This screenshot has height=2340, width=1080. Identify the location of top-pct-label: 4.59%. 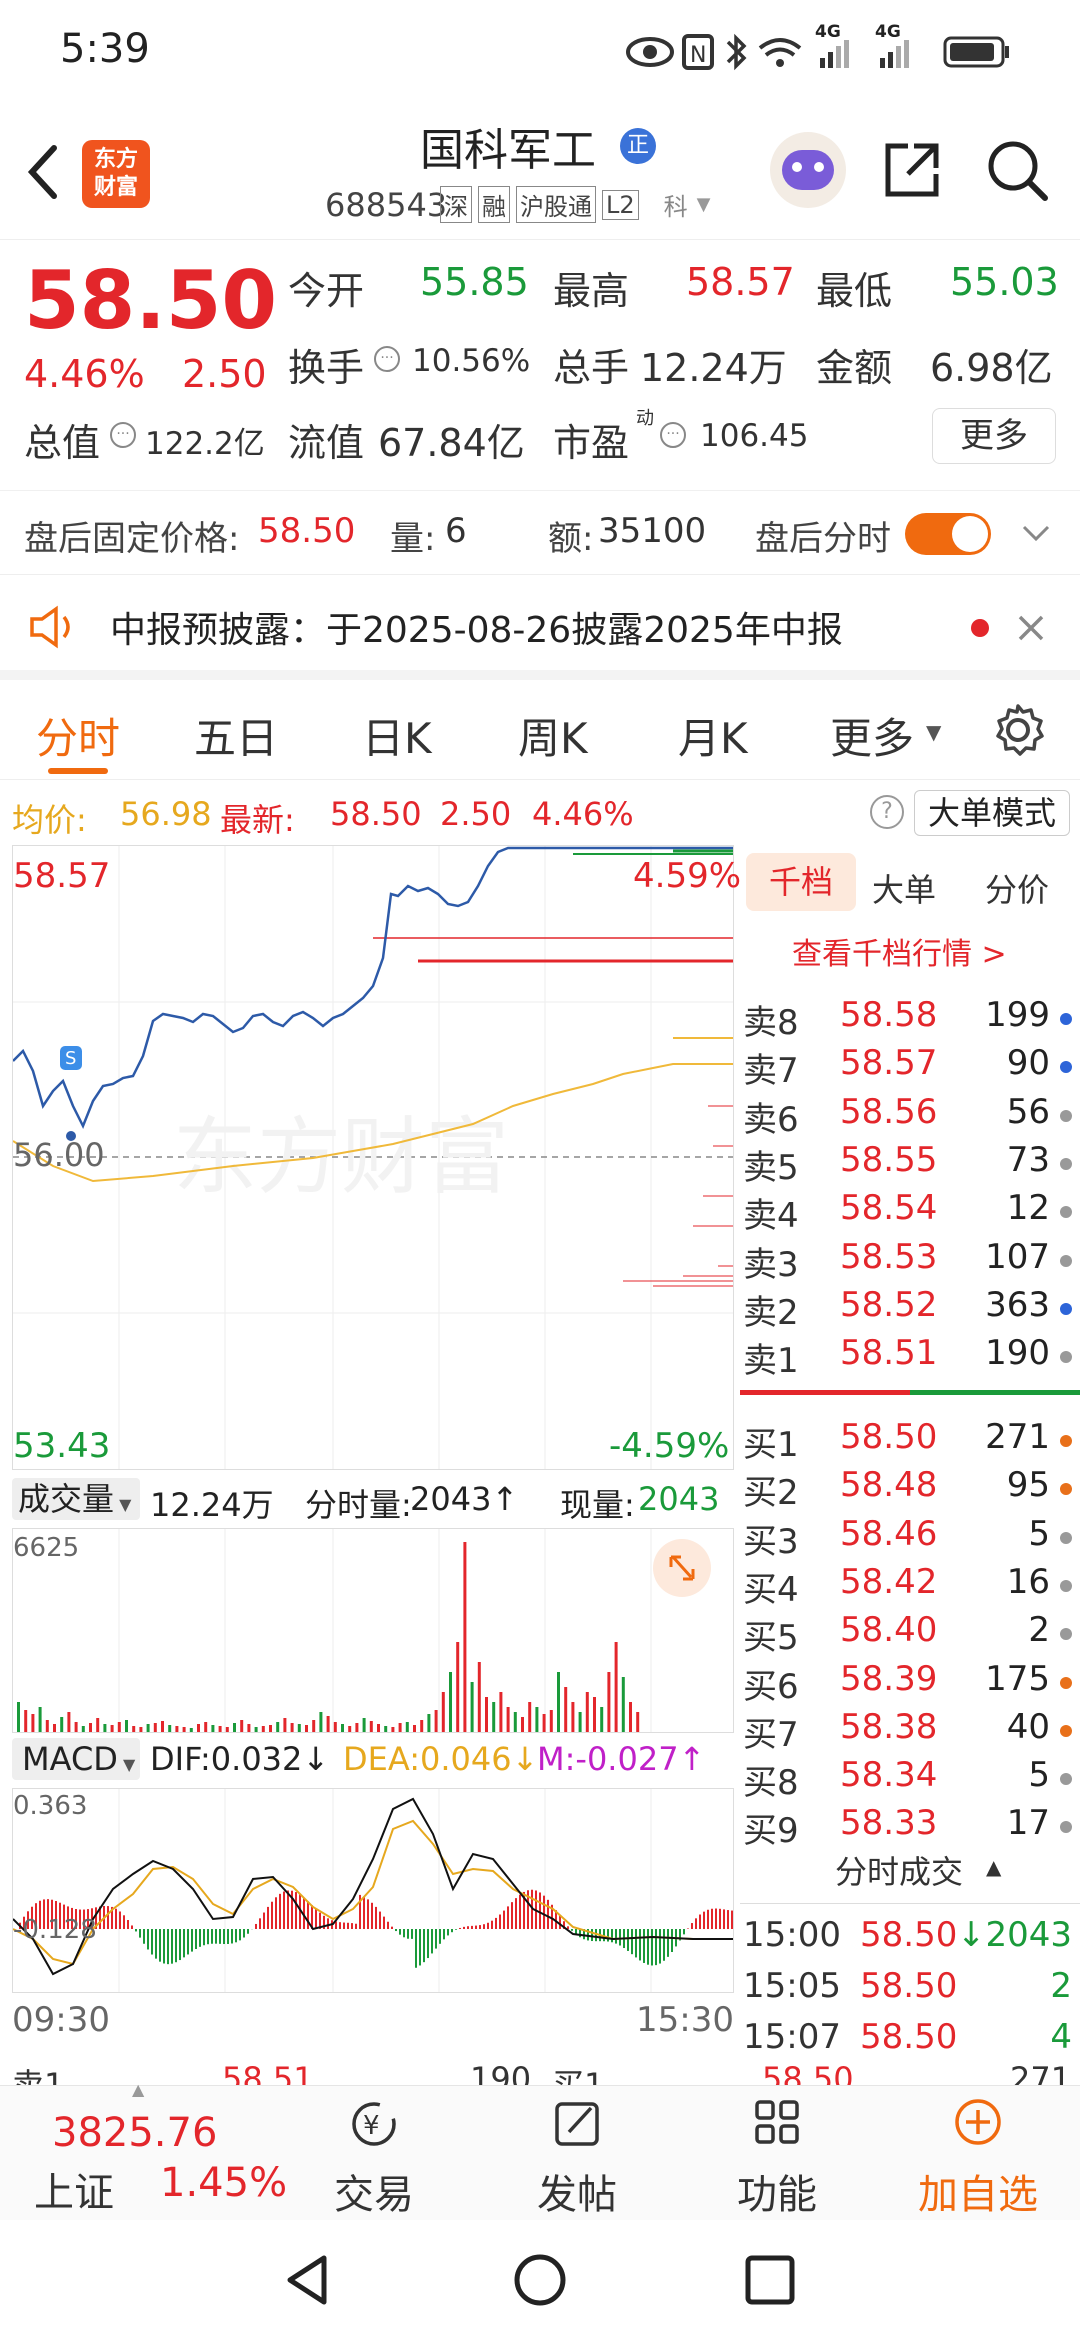
(687, 876).